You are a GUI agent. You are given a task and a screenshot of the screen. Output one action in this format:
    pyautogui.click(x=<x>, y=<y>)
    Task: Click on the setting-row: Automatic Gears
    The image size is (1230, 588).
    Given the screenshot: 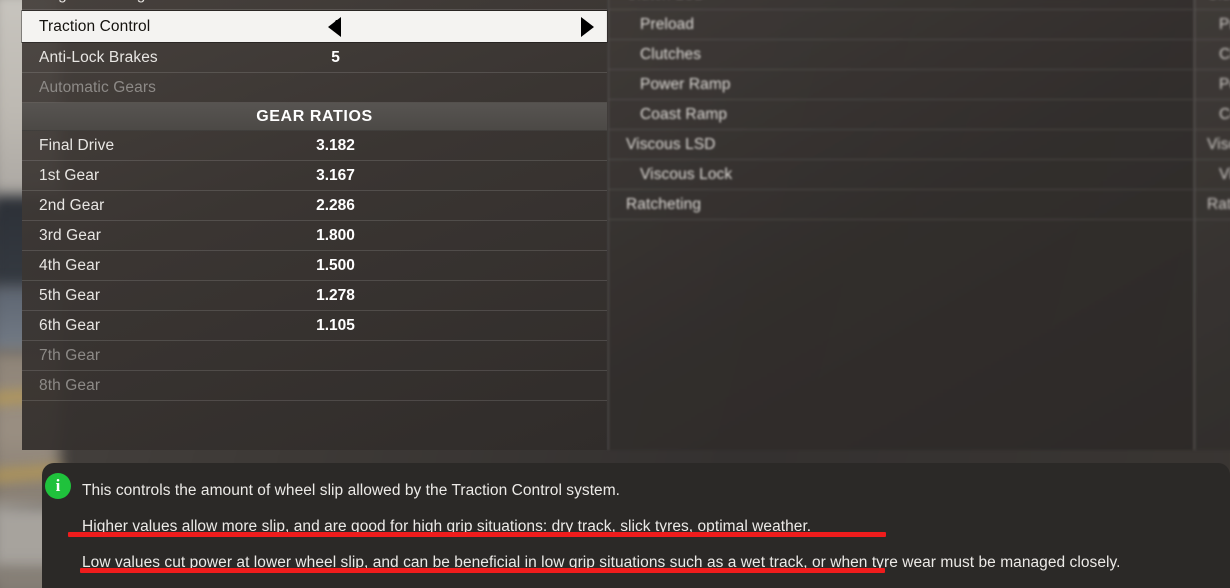 What is the action you would take?
    pyautogui.click(x=314, y=88)
    